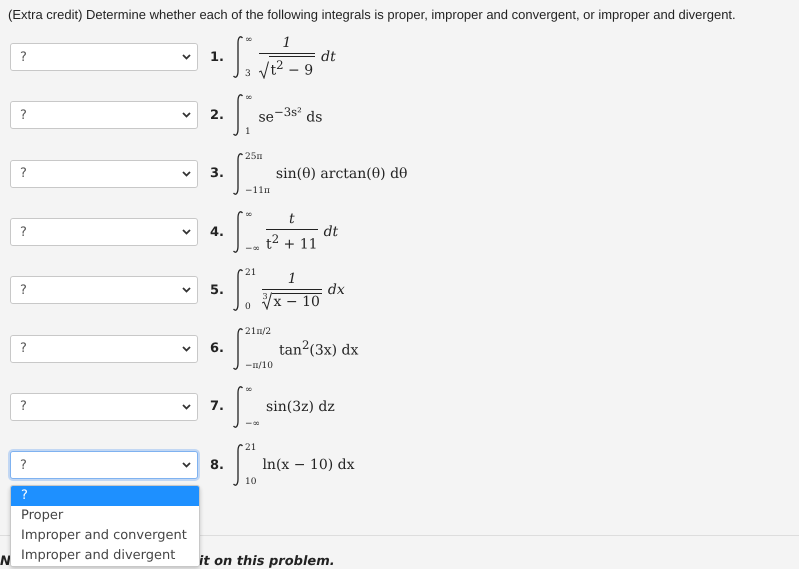  What do you see at coordinates (372, 15) in the screenshot?
I see `question-text: (Extra credit) Determine whether each of the following integrals is proper, improper and convergent, or improper and divergent.` at bounding box center [372, 15].